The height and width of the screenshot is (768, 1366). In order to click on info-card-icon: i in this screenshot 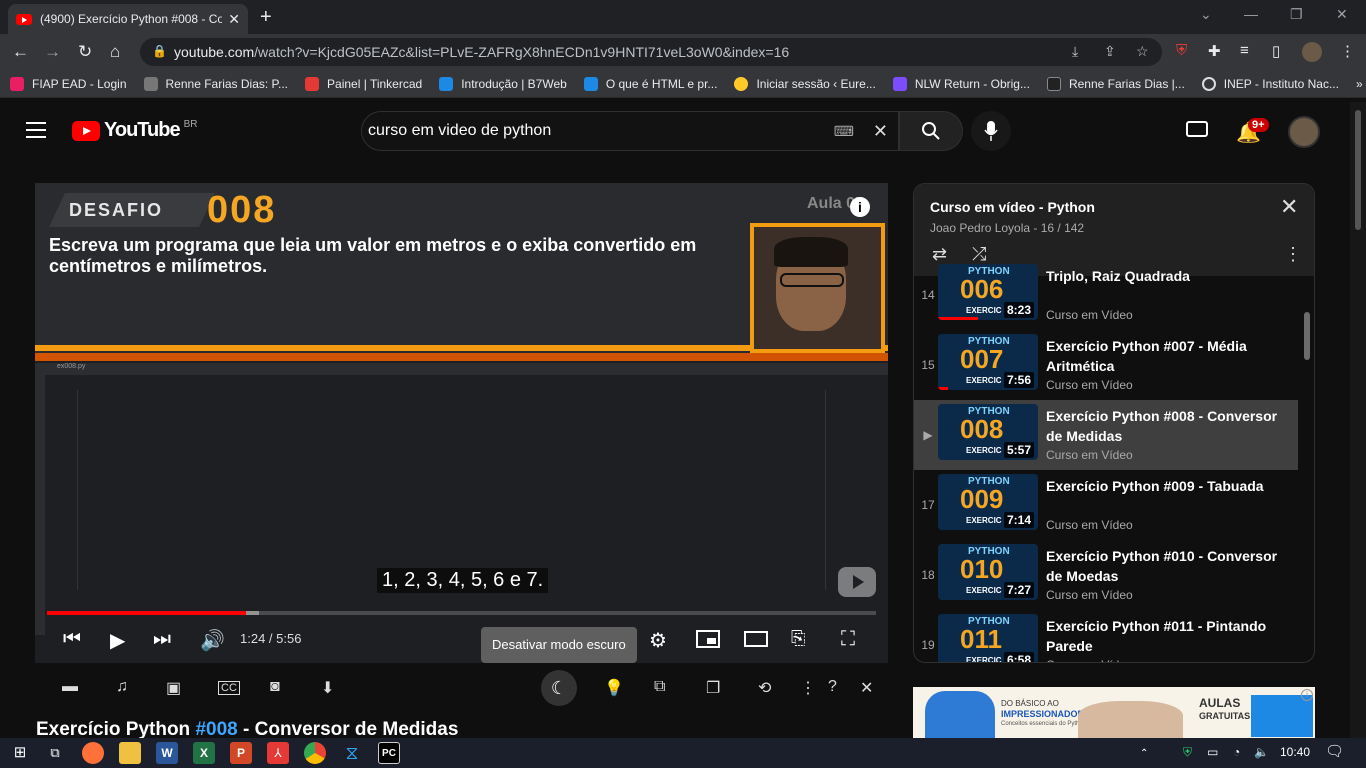, I will do `click(860, 207)`.